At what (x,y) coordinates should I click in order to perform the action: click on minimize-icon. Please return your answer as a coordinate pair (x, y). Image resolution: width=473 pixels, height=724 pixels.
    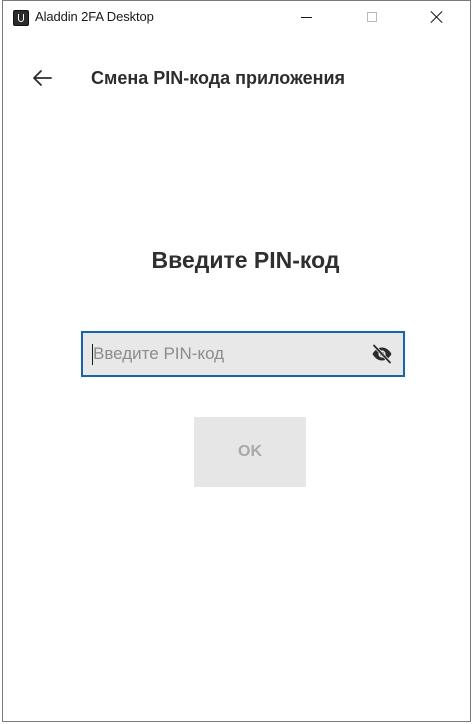
    Looking at the image, I should click on (306, 17).